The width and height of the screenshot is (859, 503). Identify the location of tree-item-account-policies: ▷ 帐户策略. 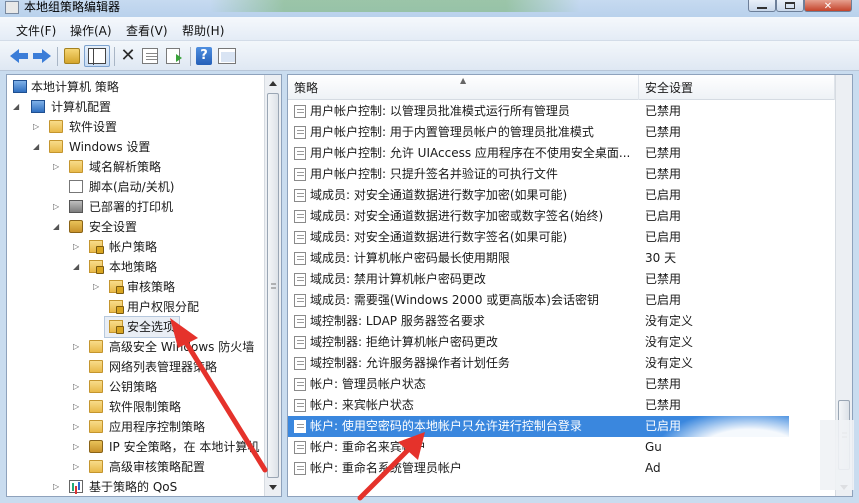
(136, 247).